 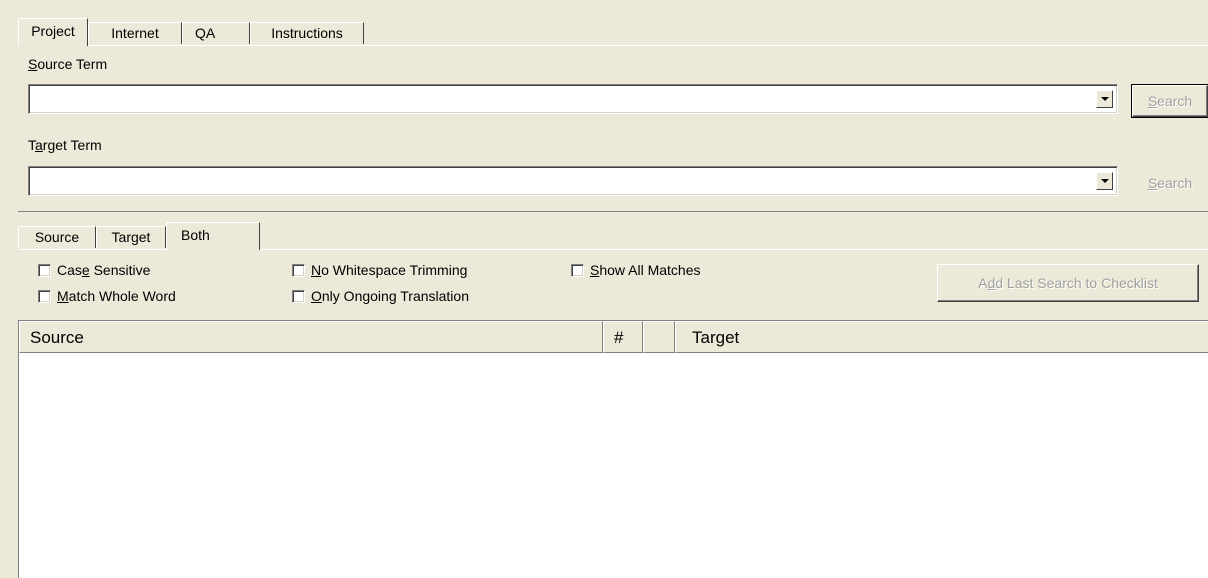 I want to click on target-search-button: Search, so click(x=1170, y=183).